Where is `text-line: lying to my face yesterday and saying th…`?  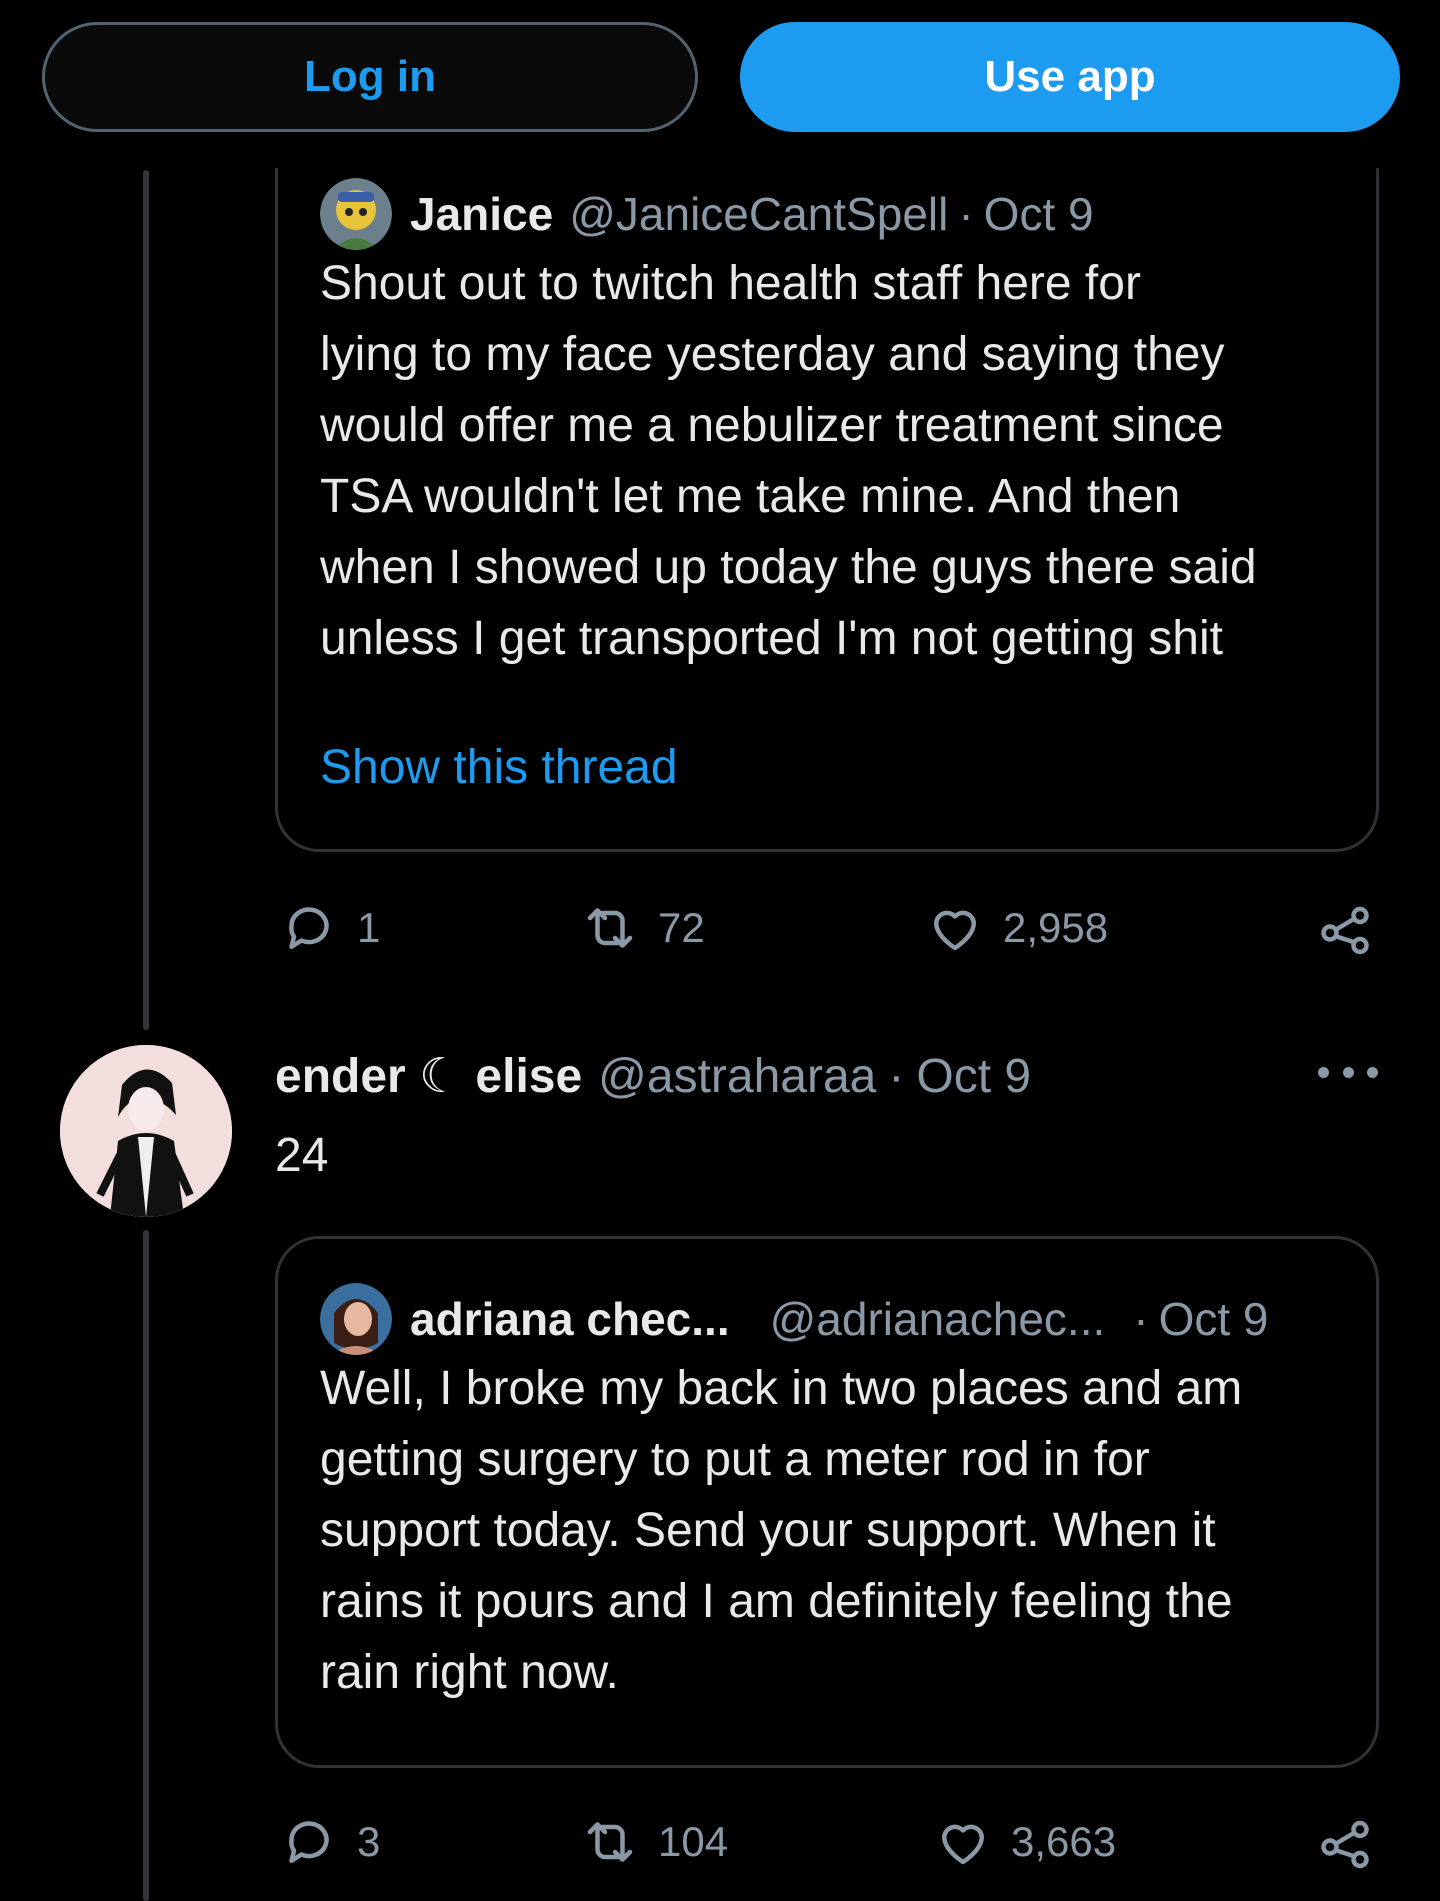
text-line: lying to my face yesterday and saying th… is located at coordinates (772, 354).